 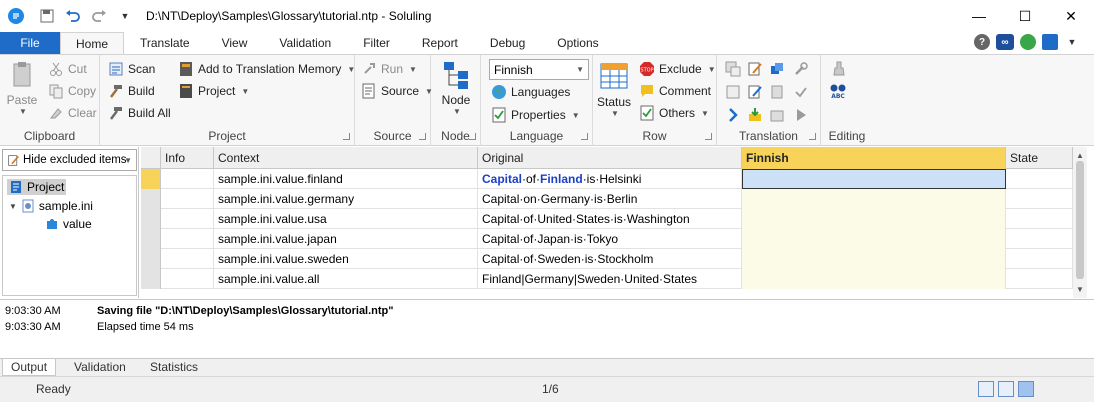 I want to click on translation-launcher-icon, so click(x=812, y=136).